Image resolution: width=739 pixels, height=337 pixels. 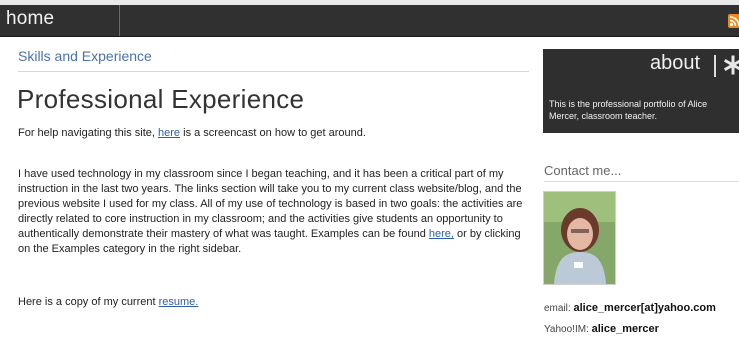 What do you see at coordinates (30, 19) in the screenshot?
I see `nav-home-link: home` at bounding box center [30, 19].